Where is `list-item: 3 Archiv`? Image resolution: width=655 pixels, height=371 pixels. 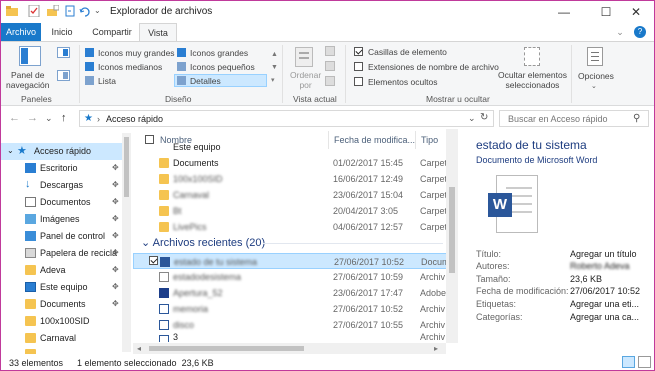 list-item: 3 Archiv is located at coordinates (290, 337).